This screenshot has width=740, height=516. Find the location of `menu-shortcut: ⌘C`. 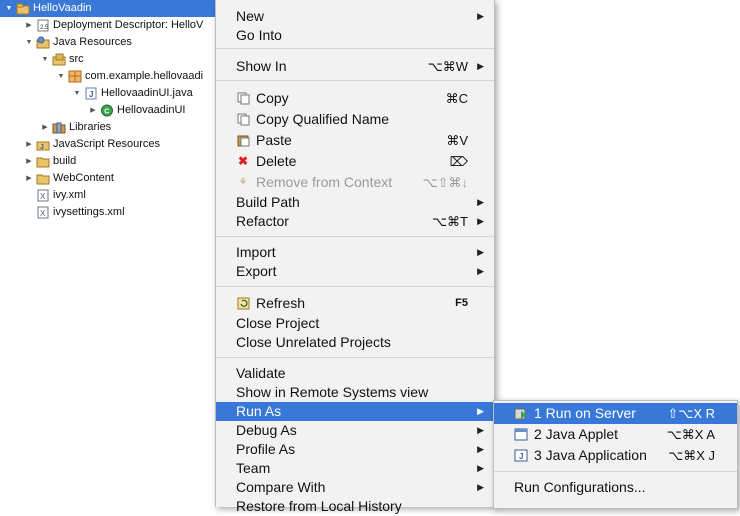

menu-shortcut: ⌘C is located at coordinates (456, 98).